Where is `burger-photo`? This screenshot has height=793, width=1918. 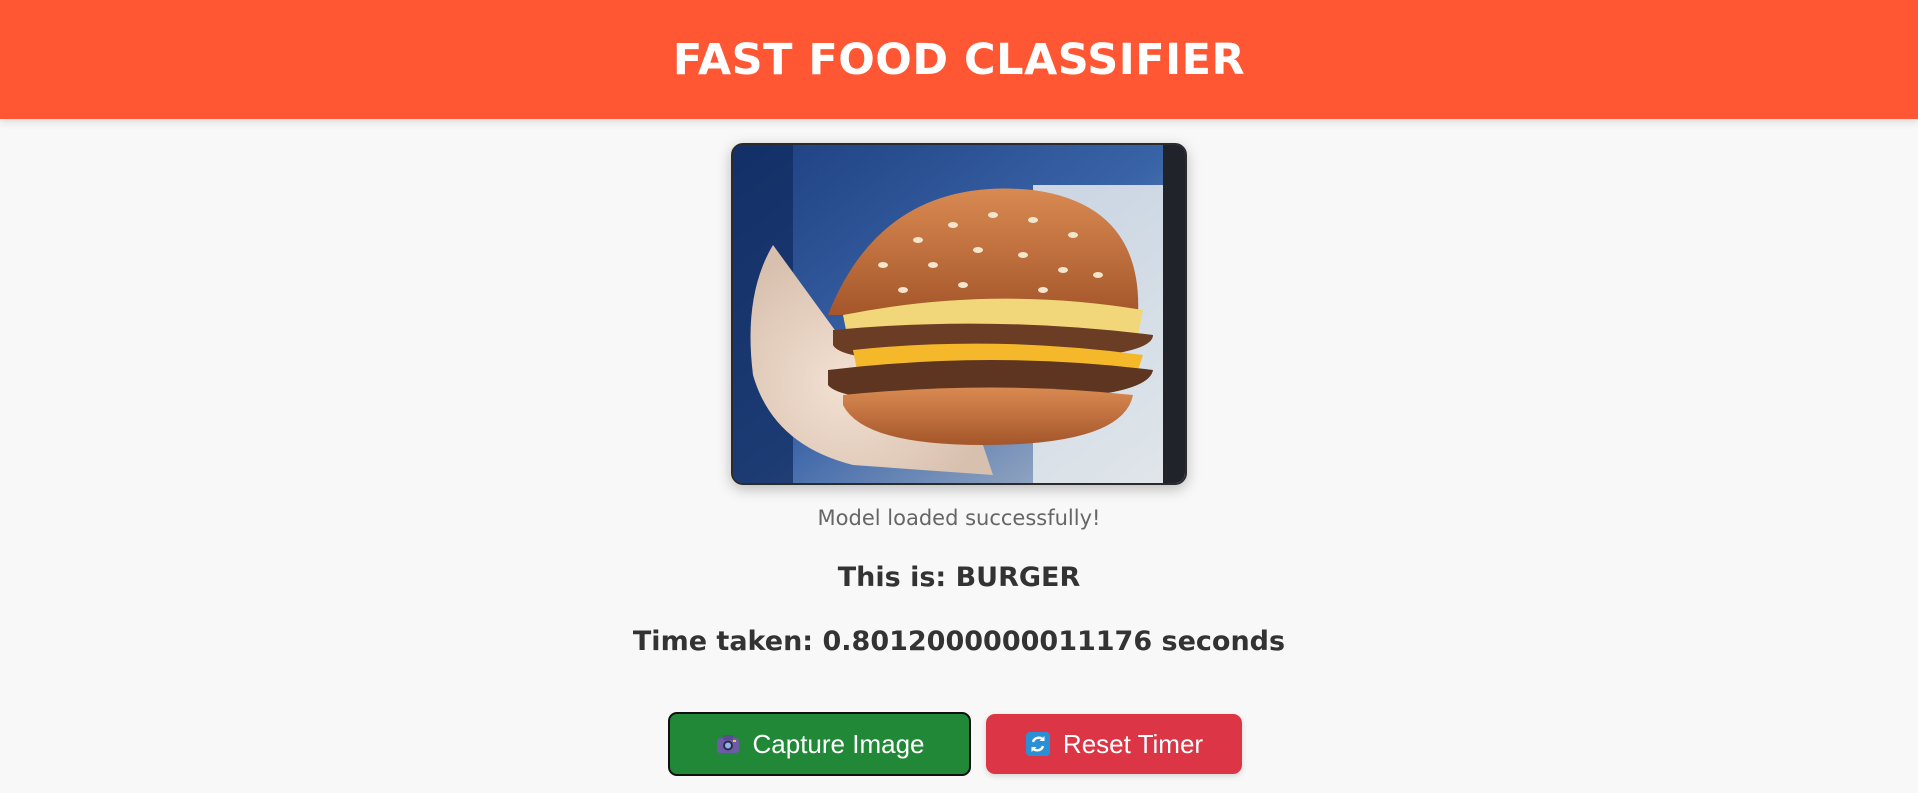 burger-photo is located at coordinates (959, 314).